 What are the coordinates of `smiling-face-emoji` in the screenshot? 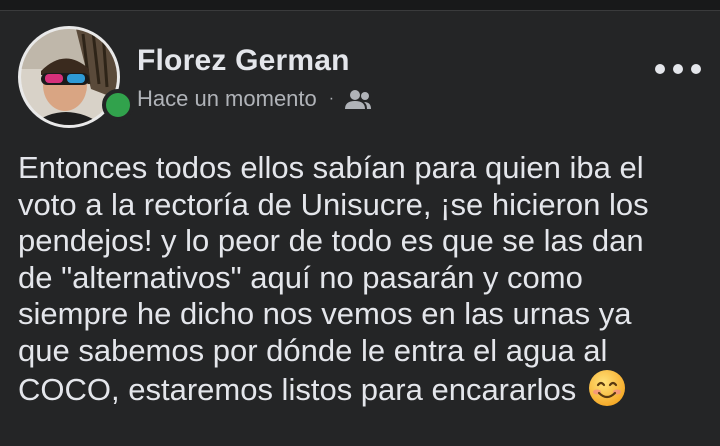 It's located at (607, 388).